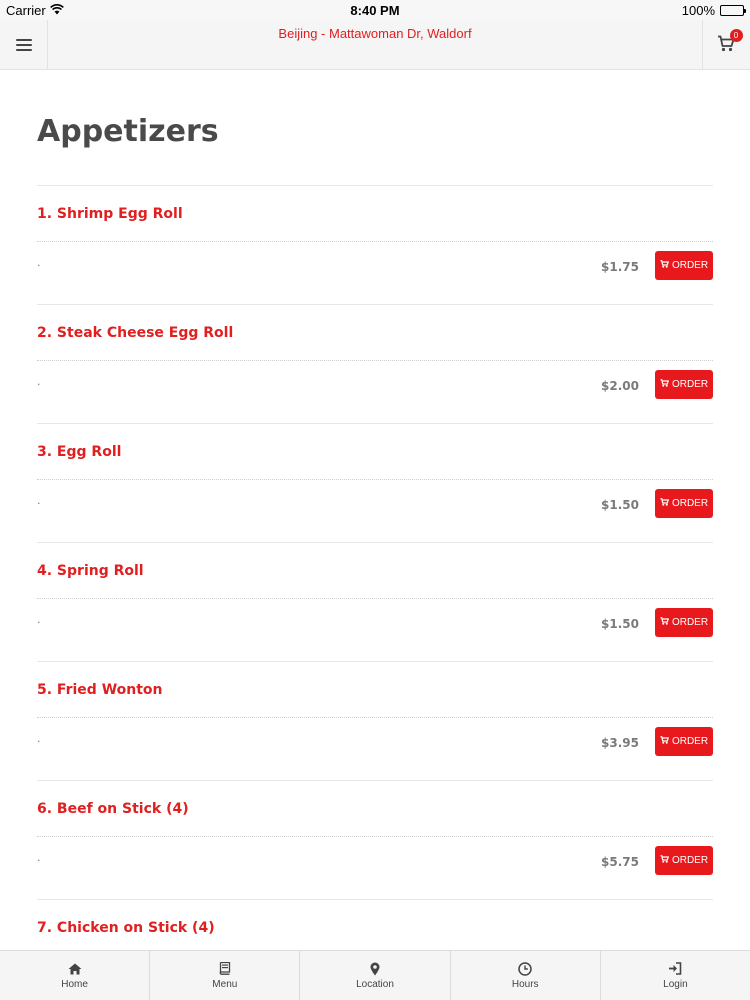 The width and height of the screenshot is (750, 1000). I want to click on item-name: 4. Spring Roll, so click(90, 571).